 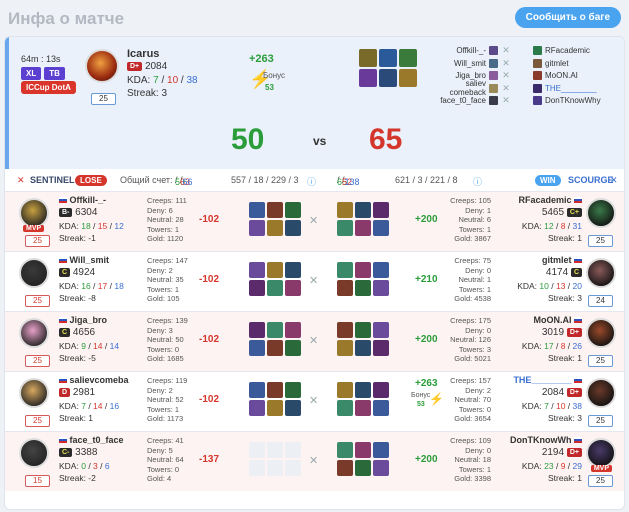 What do you see at coordinates (575, 63) in the screenshot?
I see `pick-row: gitmlet` at bounding box center [575, 63].